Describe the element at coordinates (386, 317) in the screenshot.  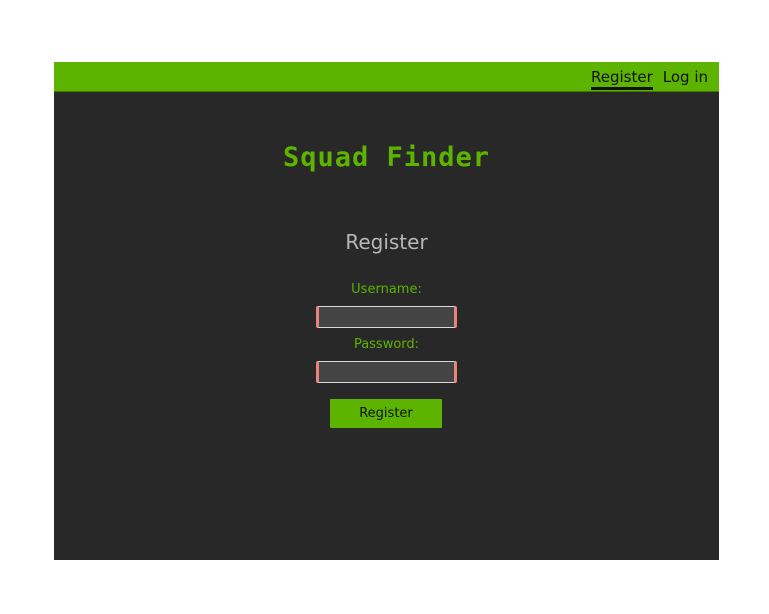
I see `username-field` at that location.